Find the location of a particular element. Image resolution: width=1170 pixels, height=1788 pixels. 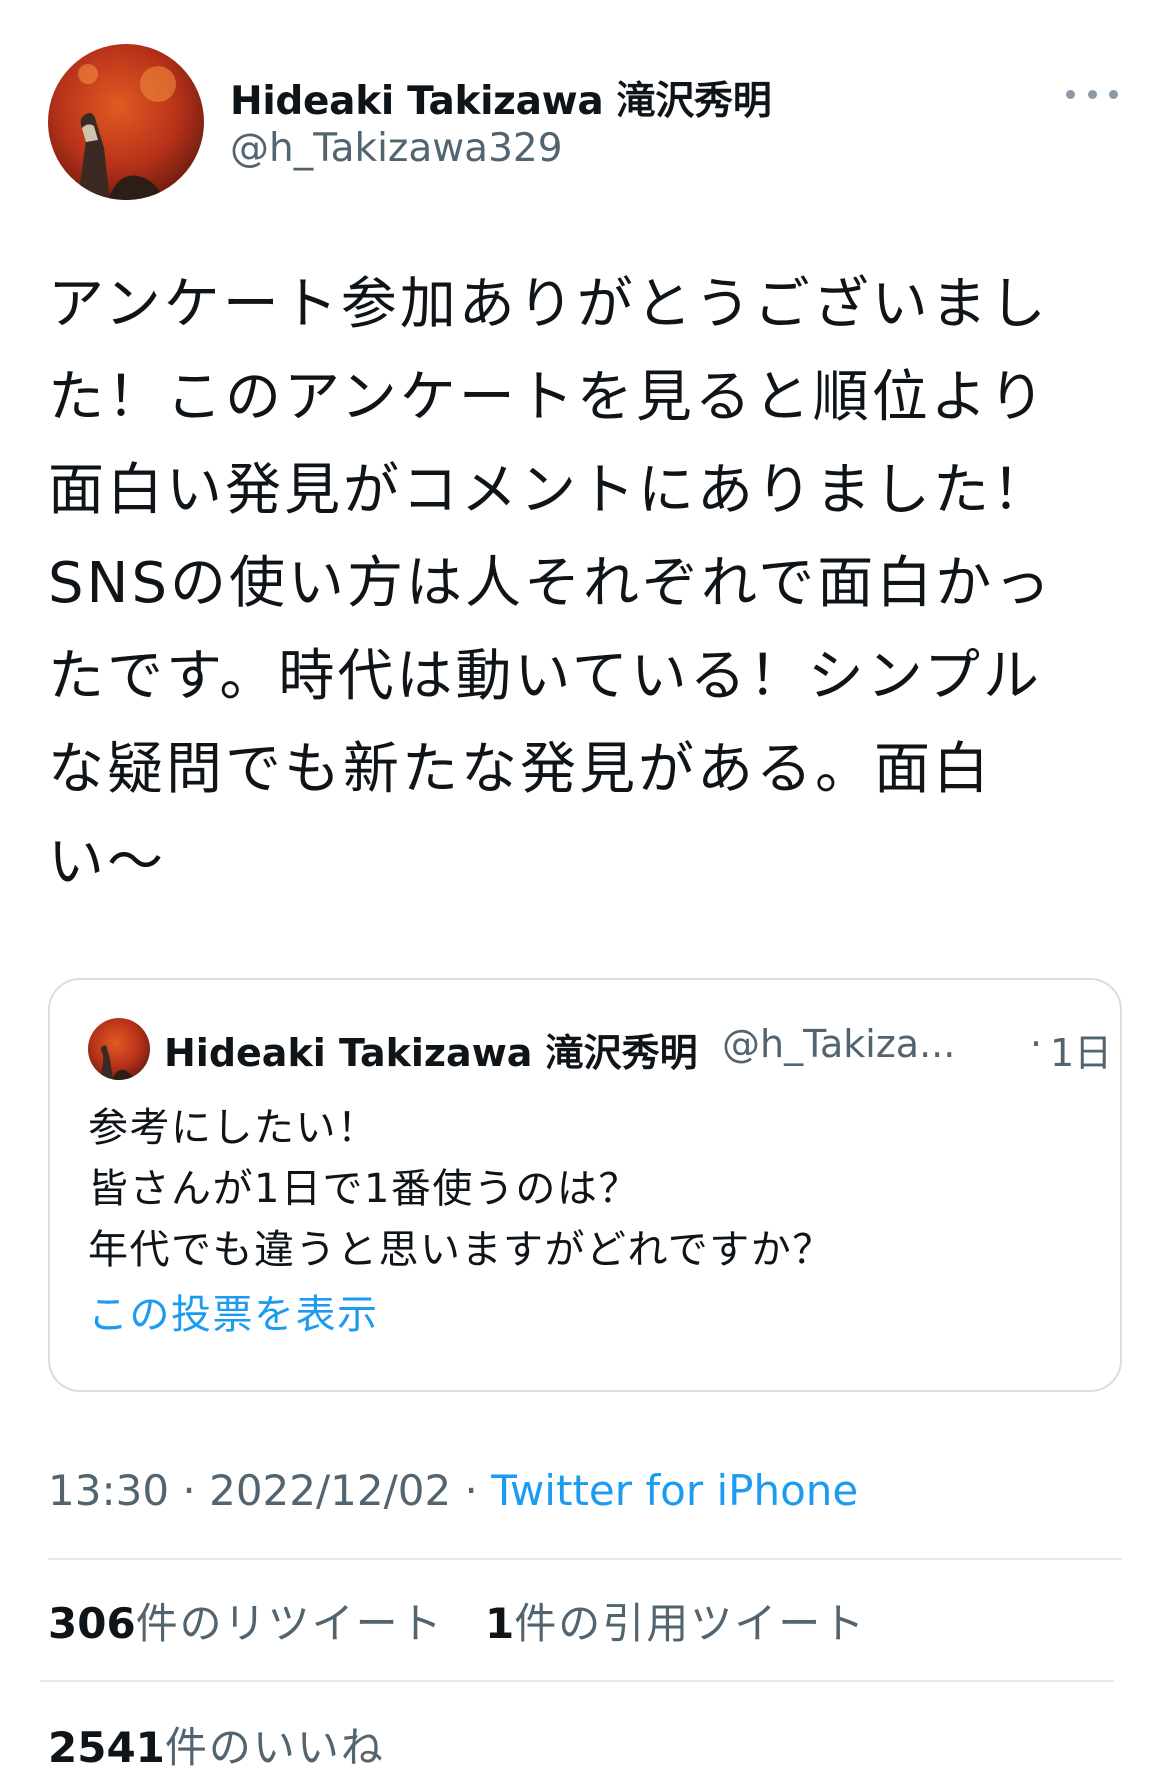

engagement-stats: 306件のリツイート 1件の引用ツイート is located at coordinates (471, 1620).